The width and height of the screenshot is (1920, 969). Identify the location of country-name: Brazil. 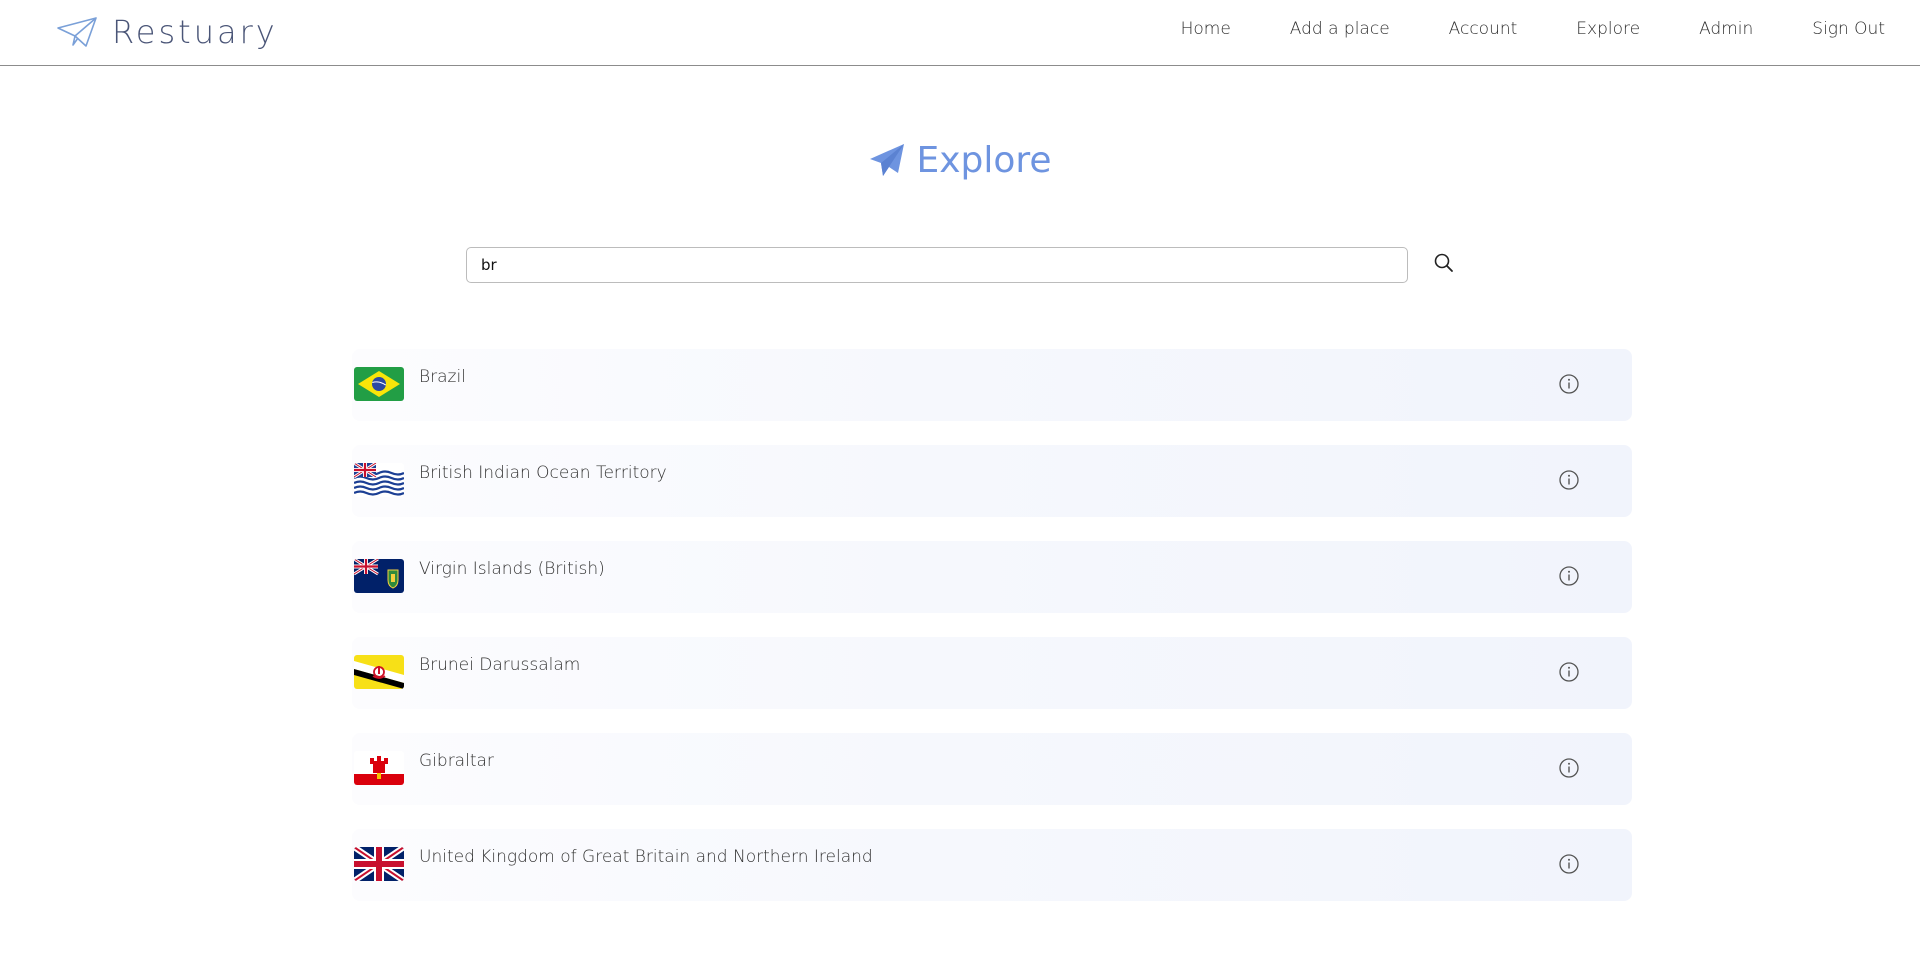
(442, 377).